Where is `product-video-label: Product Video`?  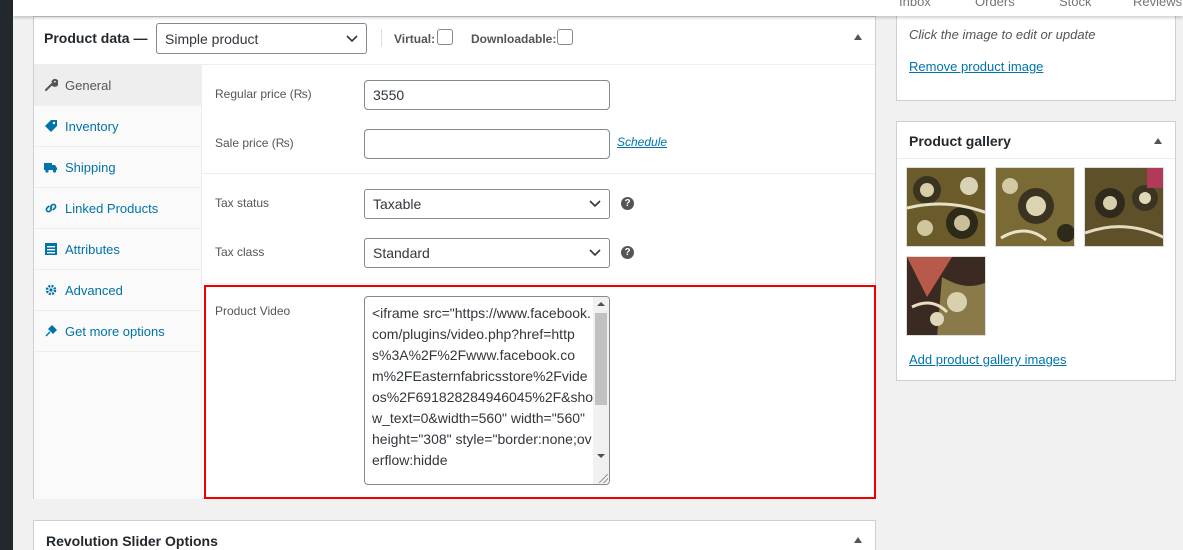
product-video-label: Product Video is located at coordinates (253, 311).